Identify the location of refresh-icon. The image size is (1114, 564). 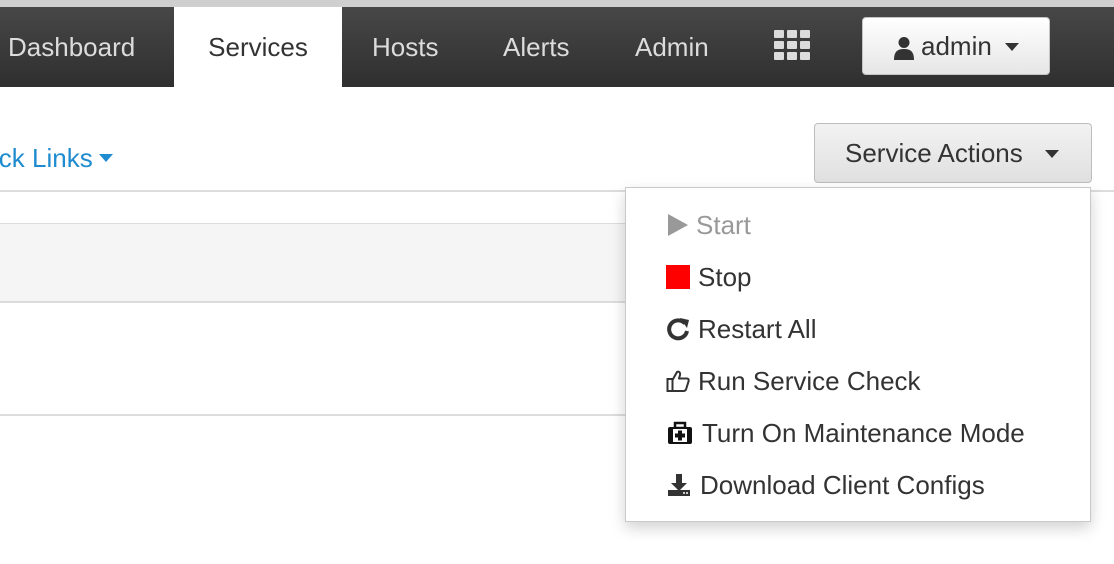
(678, 329).